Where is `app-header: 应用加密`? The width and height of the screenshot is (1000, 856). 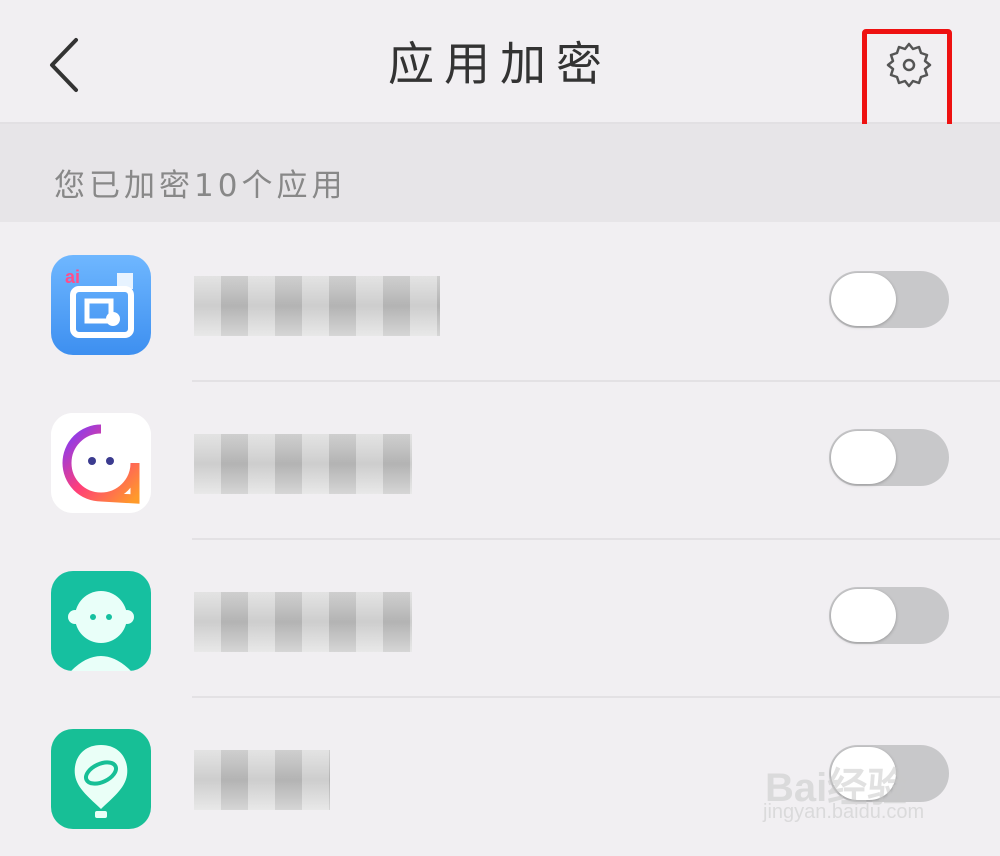 app-header: 应用加密 is located at coordinates (500, 62).